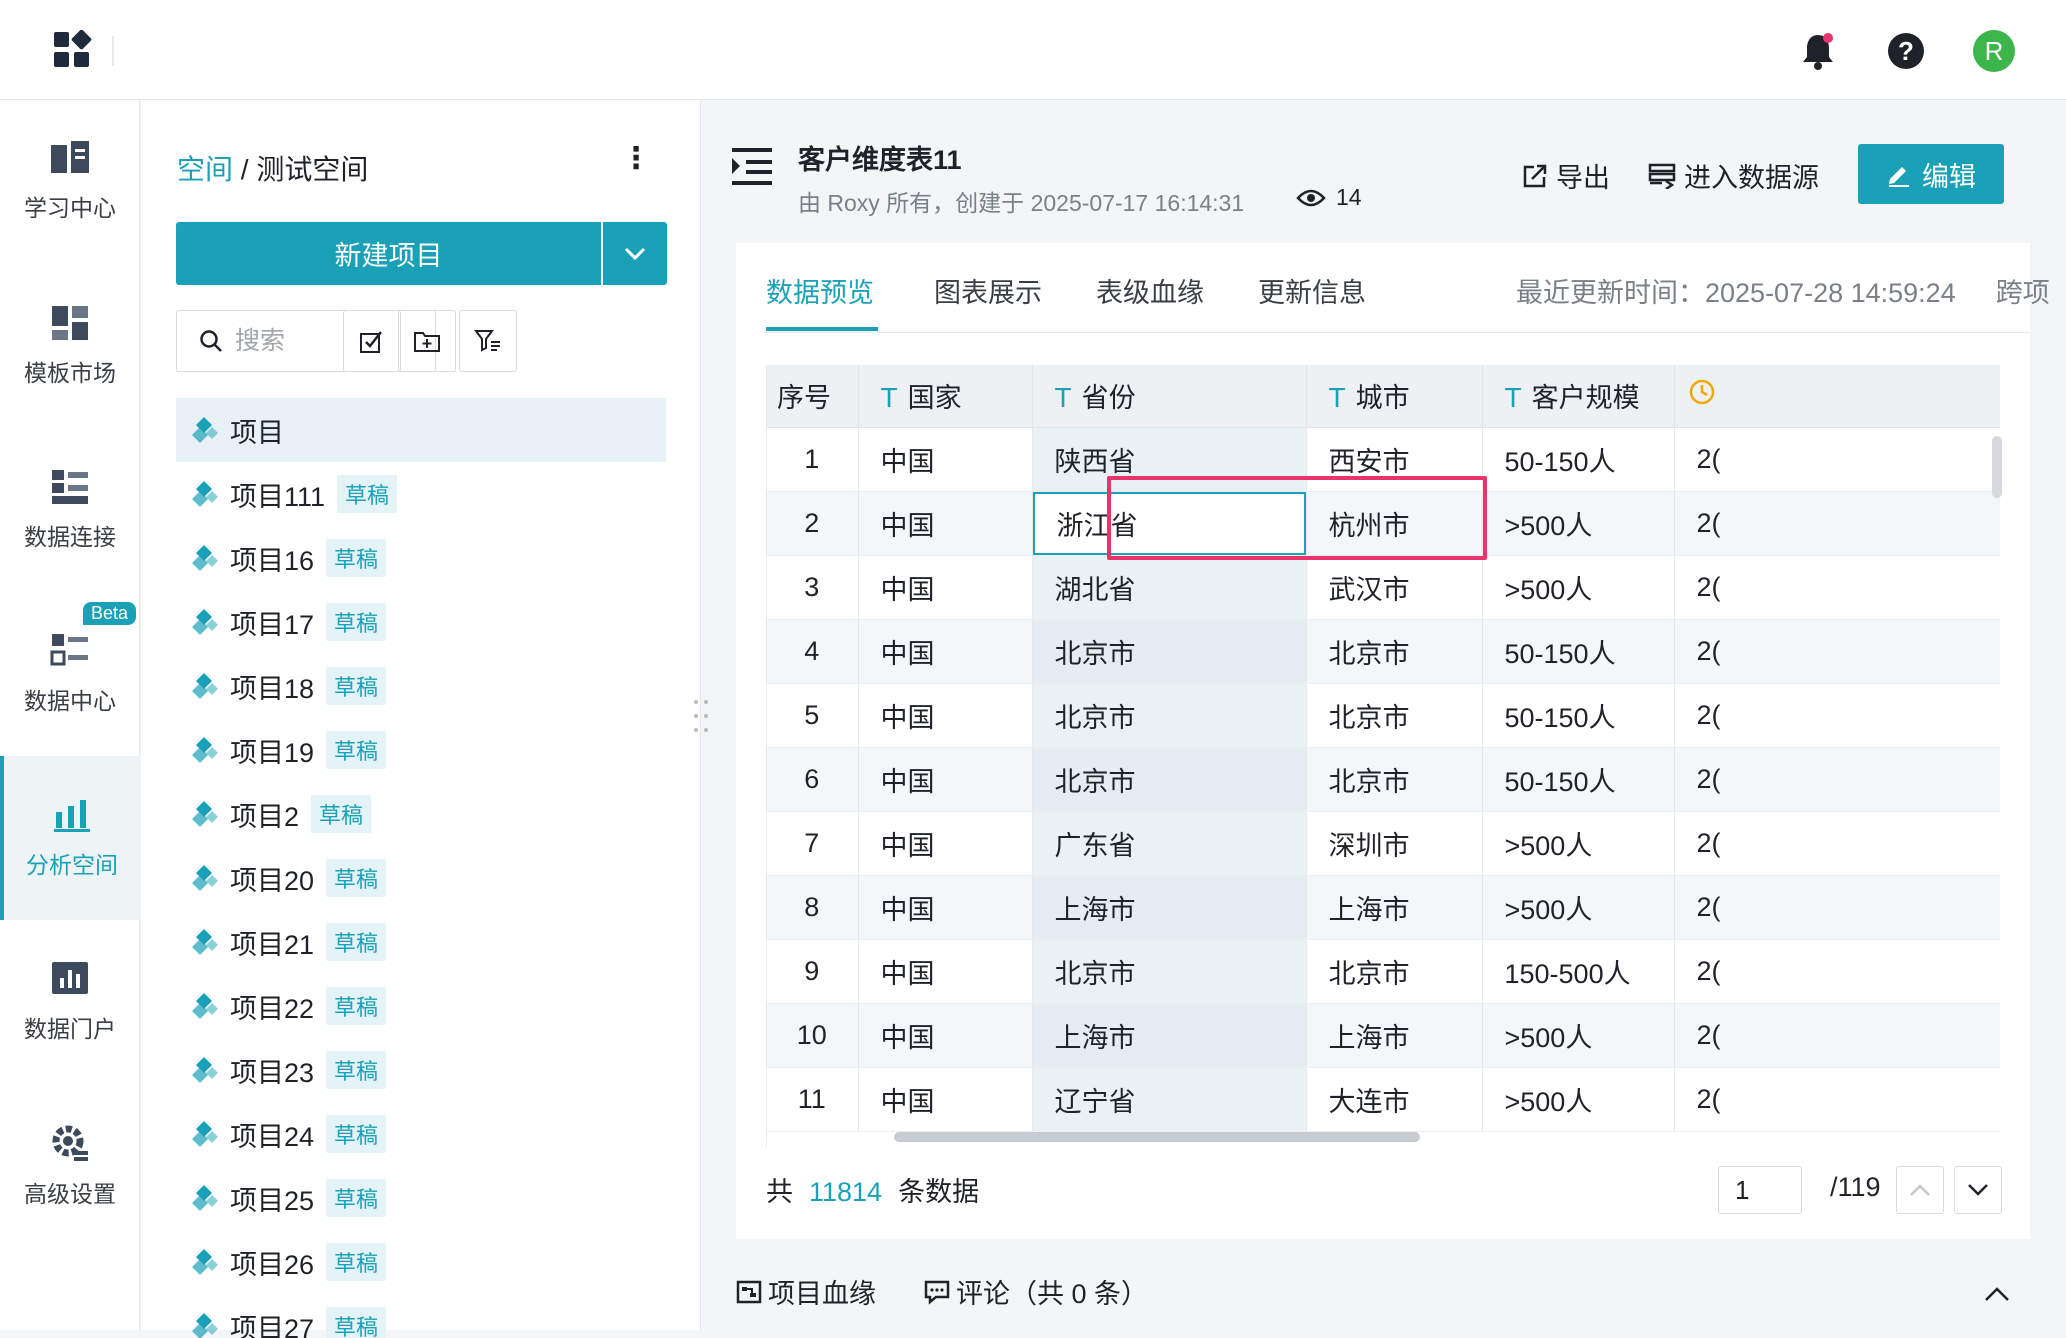 This screenshot has width=2066, height=1338. Describe the element at coordinates (812, 1035) in the screenshot. I see `table-cell: 10` at that location.